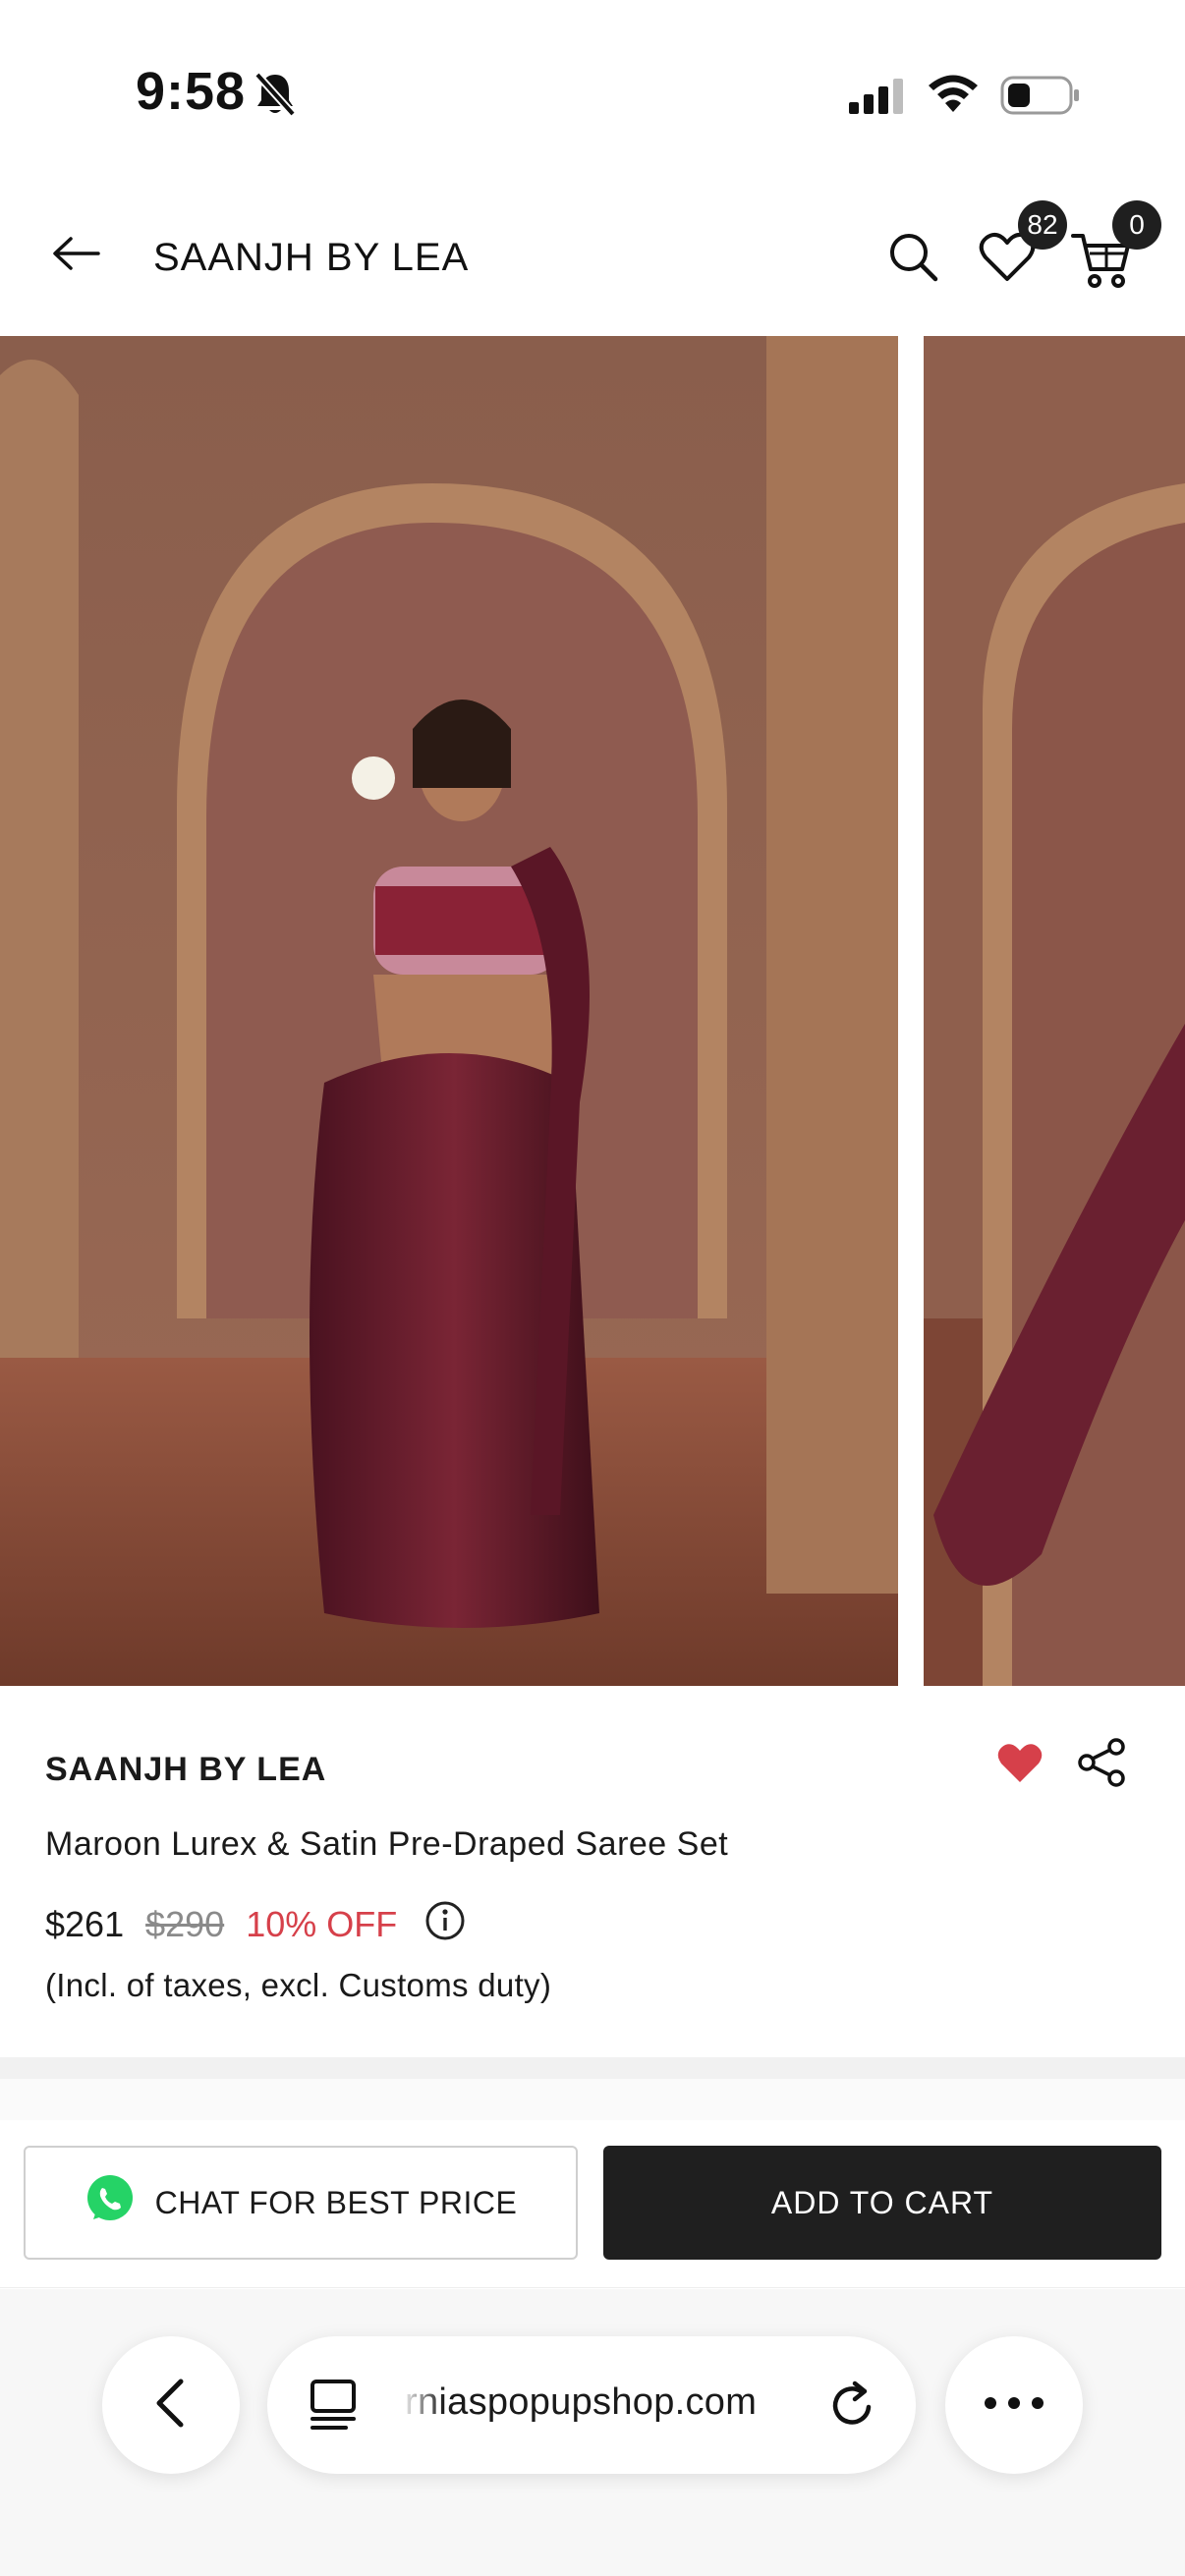  I want to click on wifi-icon, so click(954, 95).